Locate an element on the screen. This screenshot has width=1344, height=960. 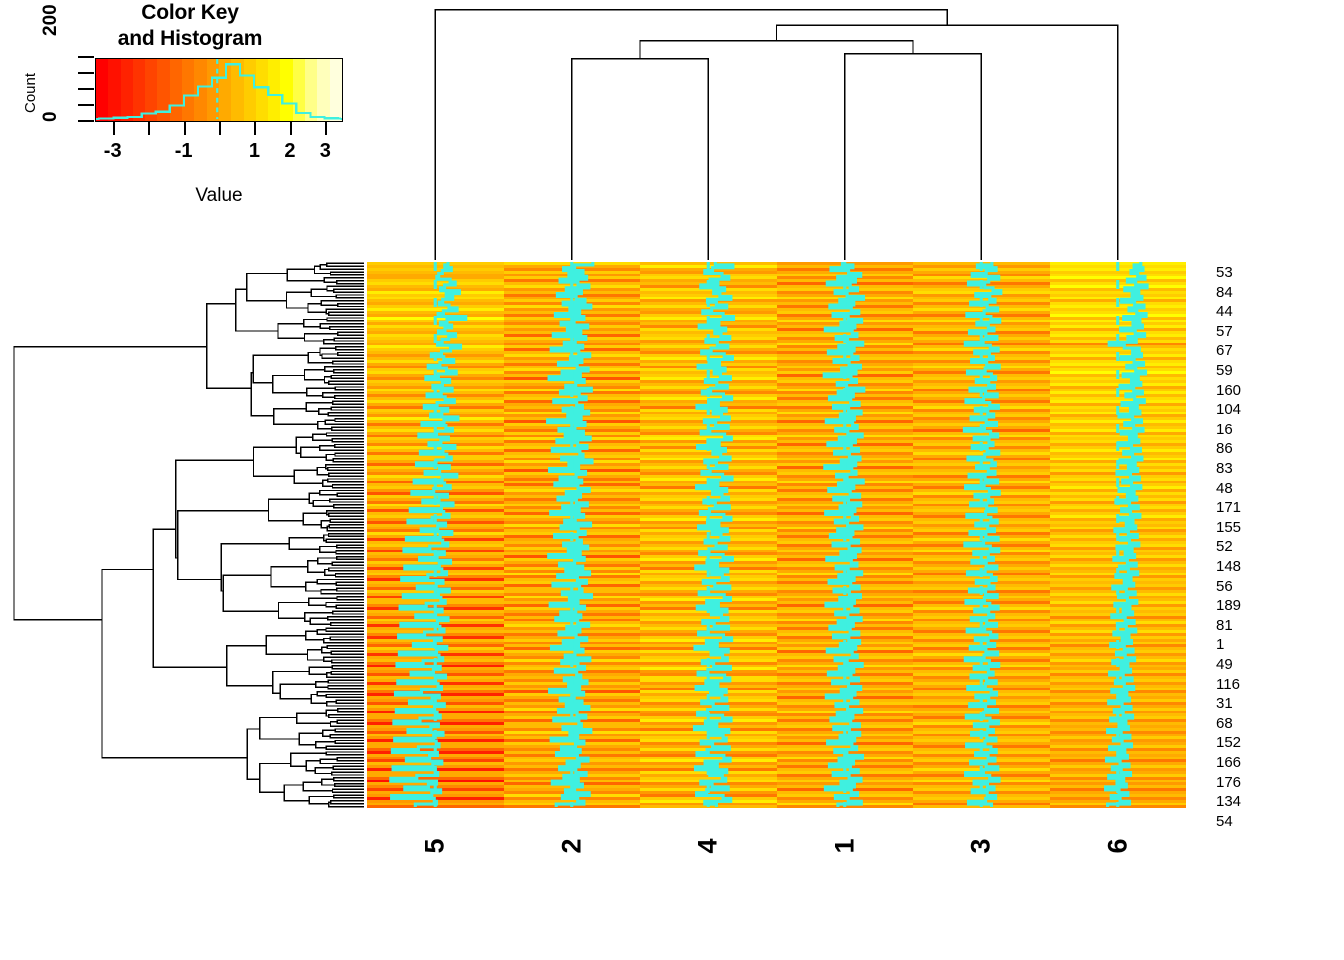
row-label: 31 is located at coordinates (1224, 704).